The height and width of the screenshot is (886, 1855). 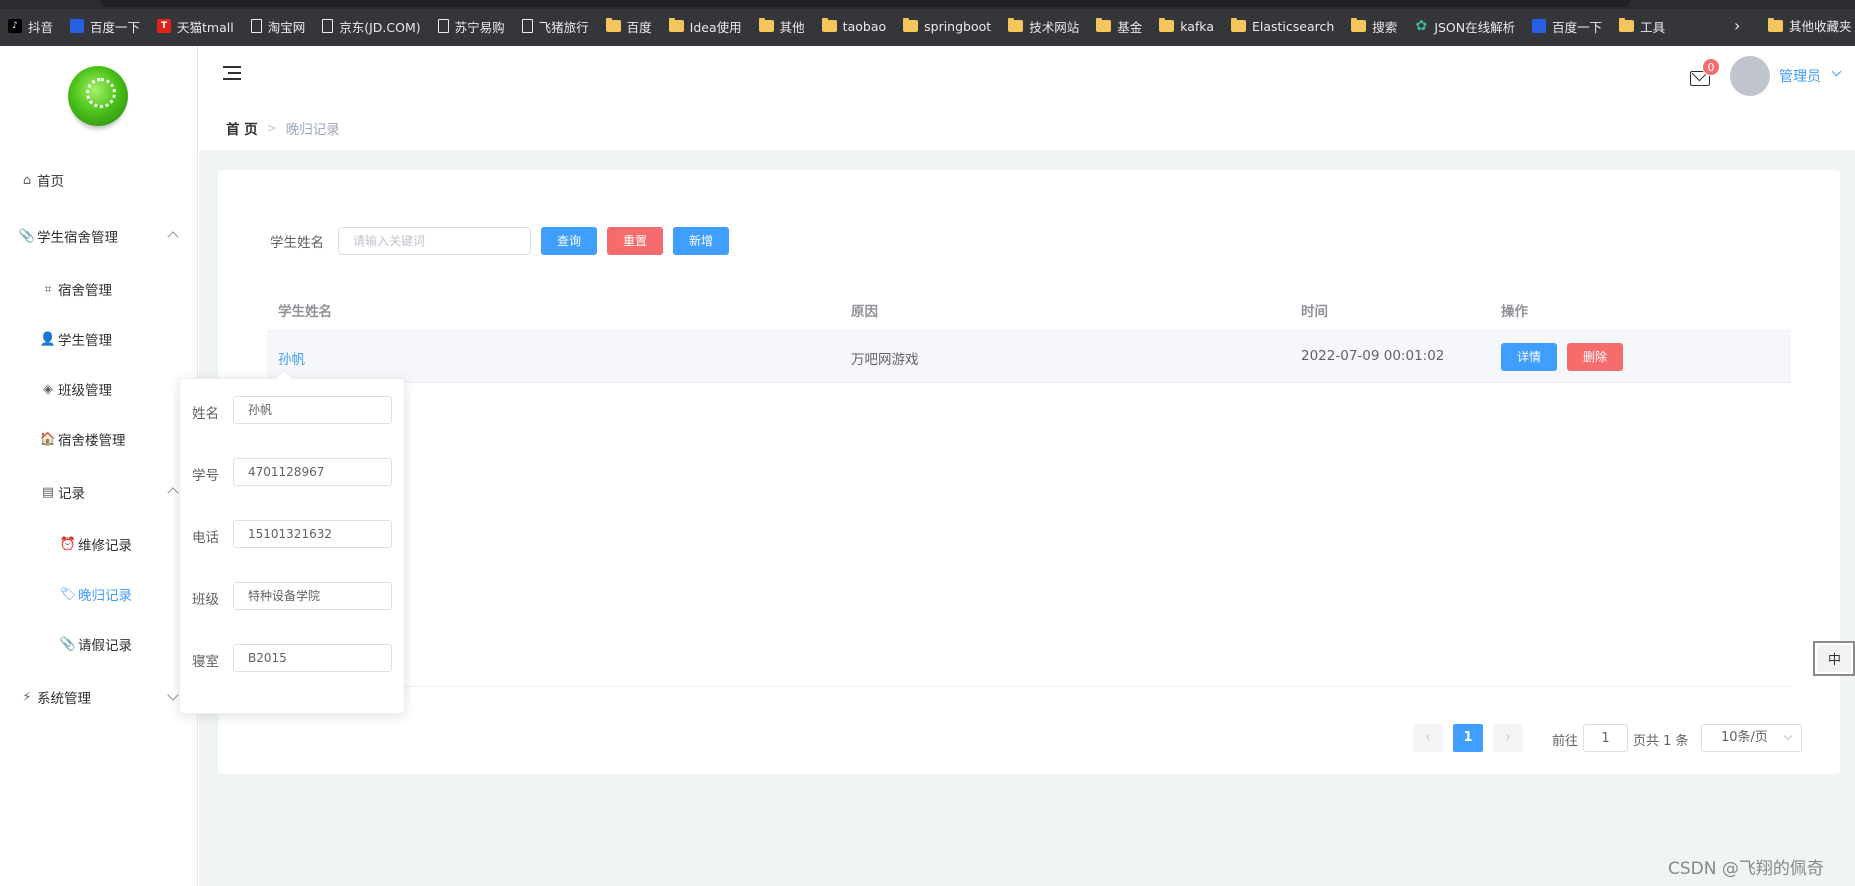 I want to click on bookmark-tmall: T 天猫tmall, so click(x=195, y=26).